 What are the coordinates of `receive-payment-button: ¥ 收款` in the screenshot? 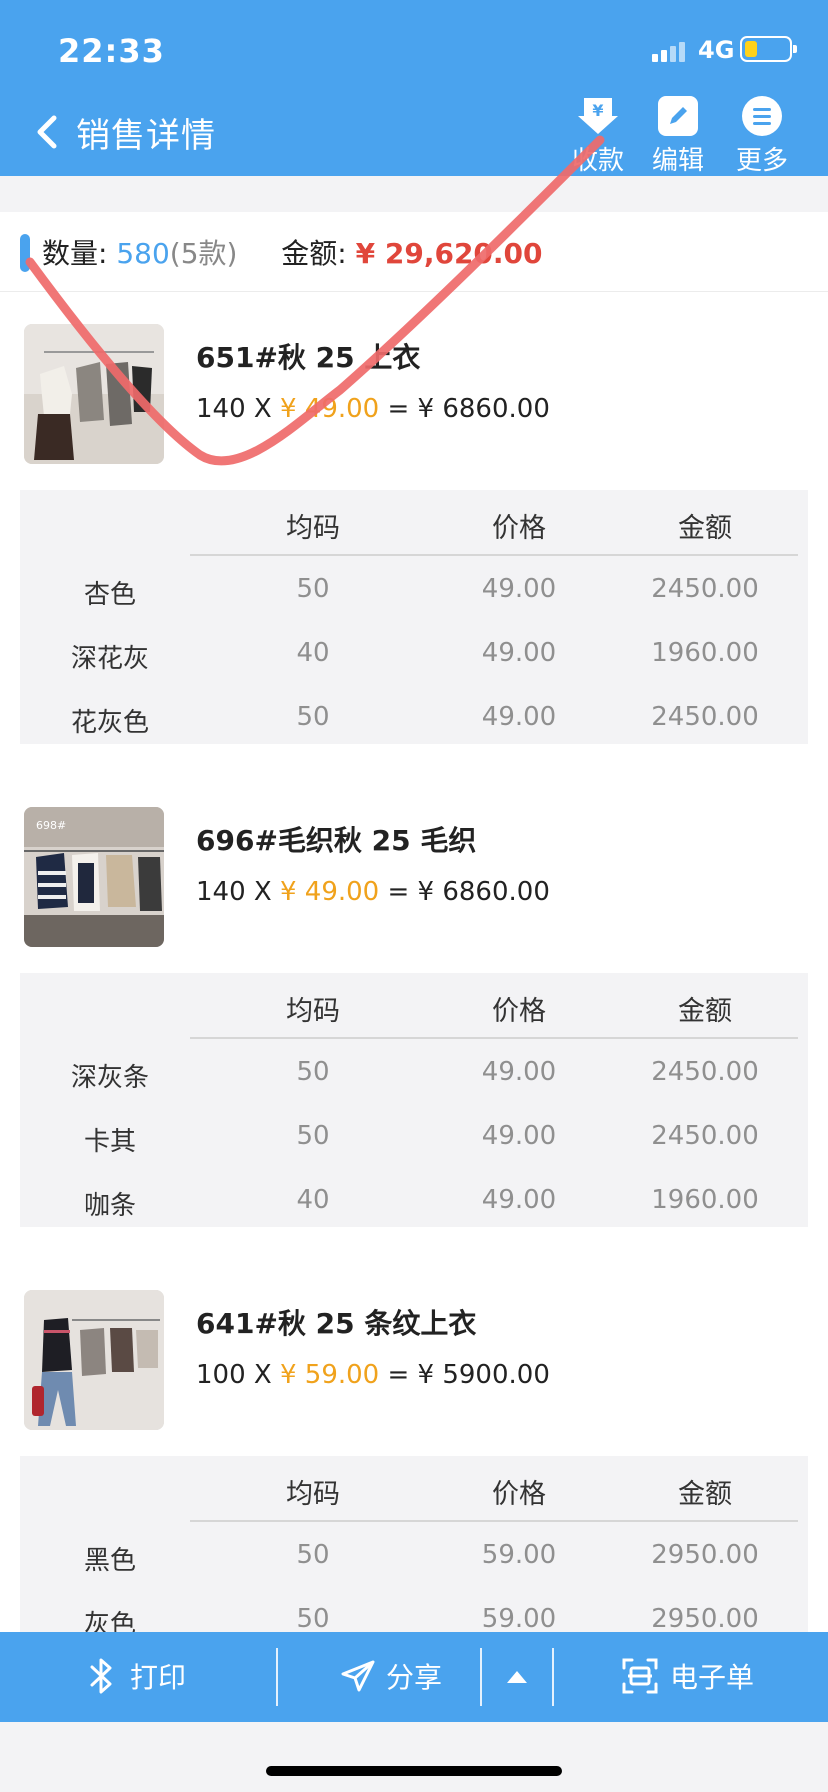 It's located at (598, 136).